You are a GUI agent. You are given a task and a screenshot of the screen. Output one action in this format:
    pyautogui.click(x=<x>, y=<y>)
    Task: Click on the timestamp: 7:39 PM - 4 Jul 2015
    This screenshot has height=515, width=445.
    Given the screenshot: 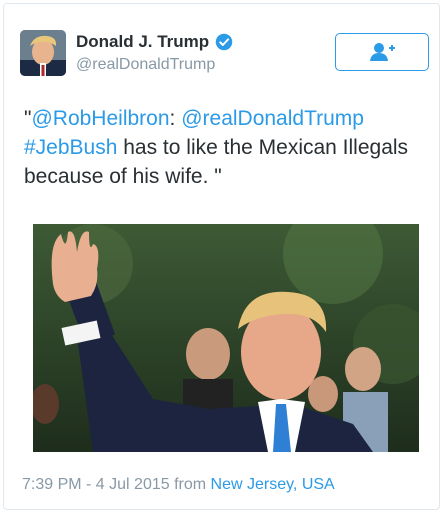 What is the action you would take?
    pyautogui.click(x=96, y=484)
    